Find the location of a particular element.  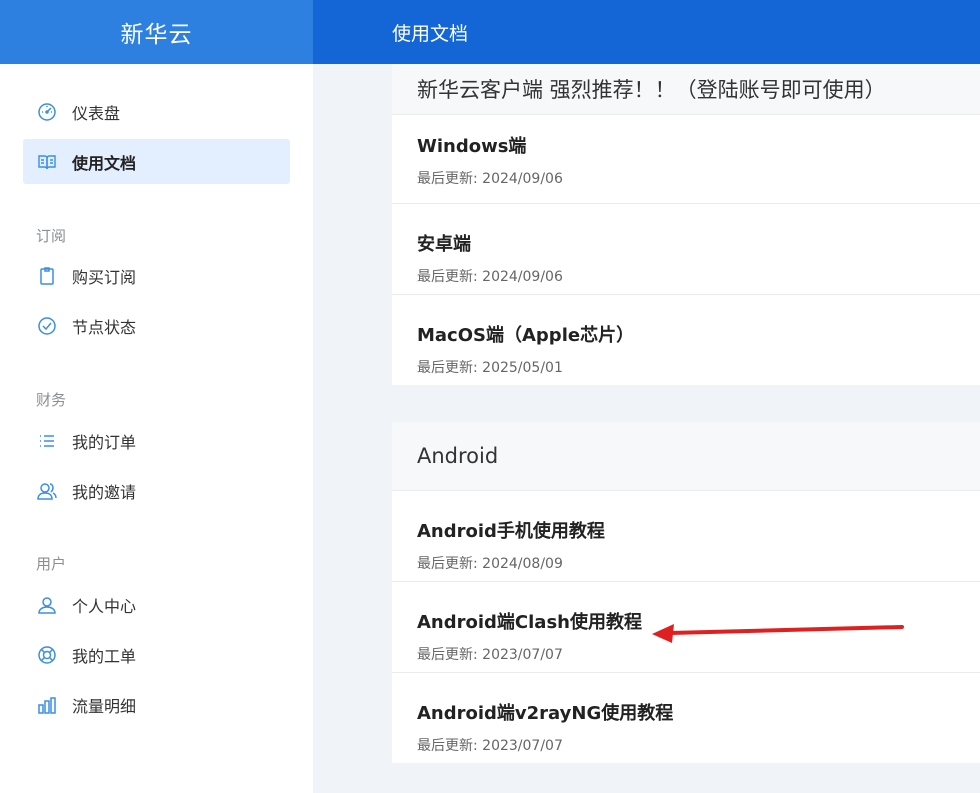

book-icon is located at coordinates (47, 162).